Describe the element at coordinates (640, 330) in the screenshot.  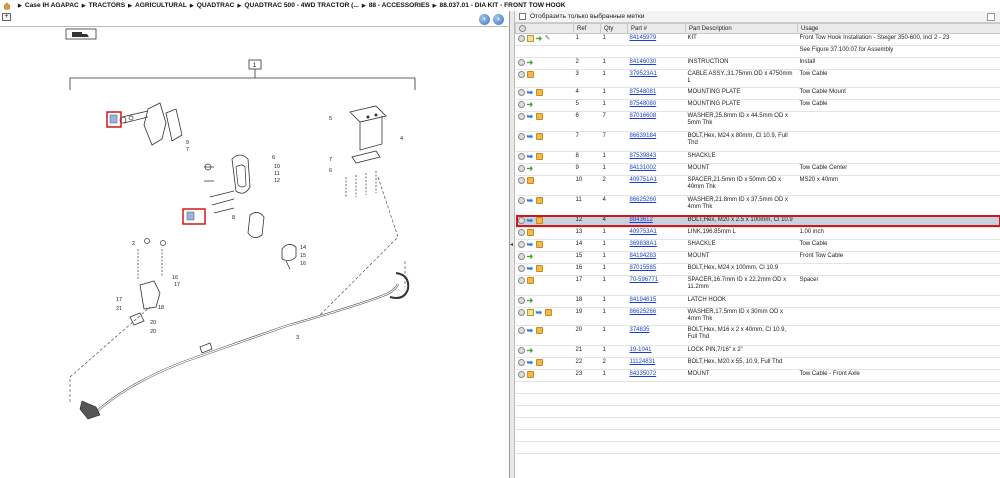
I see `part-number-link: 374835` at that location.